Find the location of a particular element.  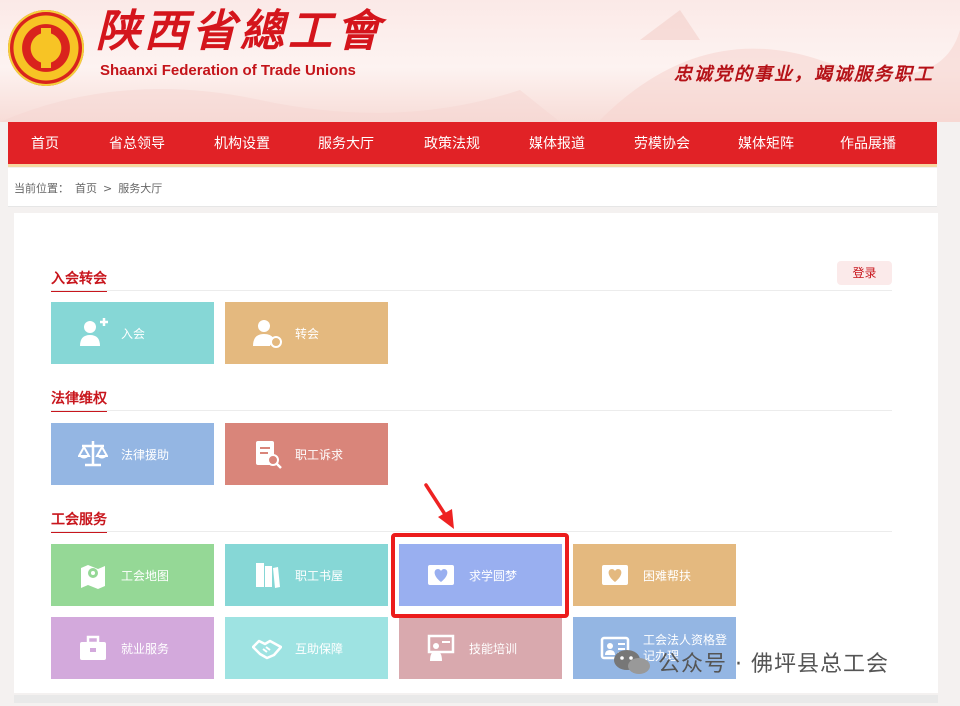

breadcrumb-current: 服务大厅 is located at coordinates (140, 188).